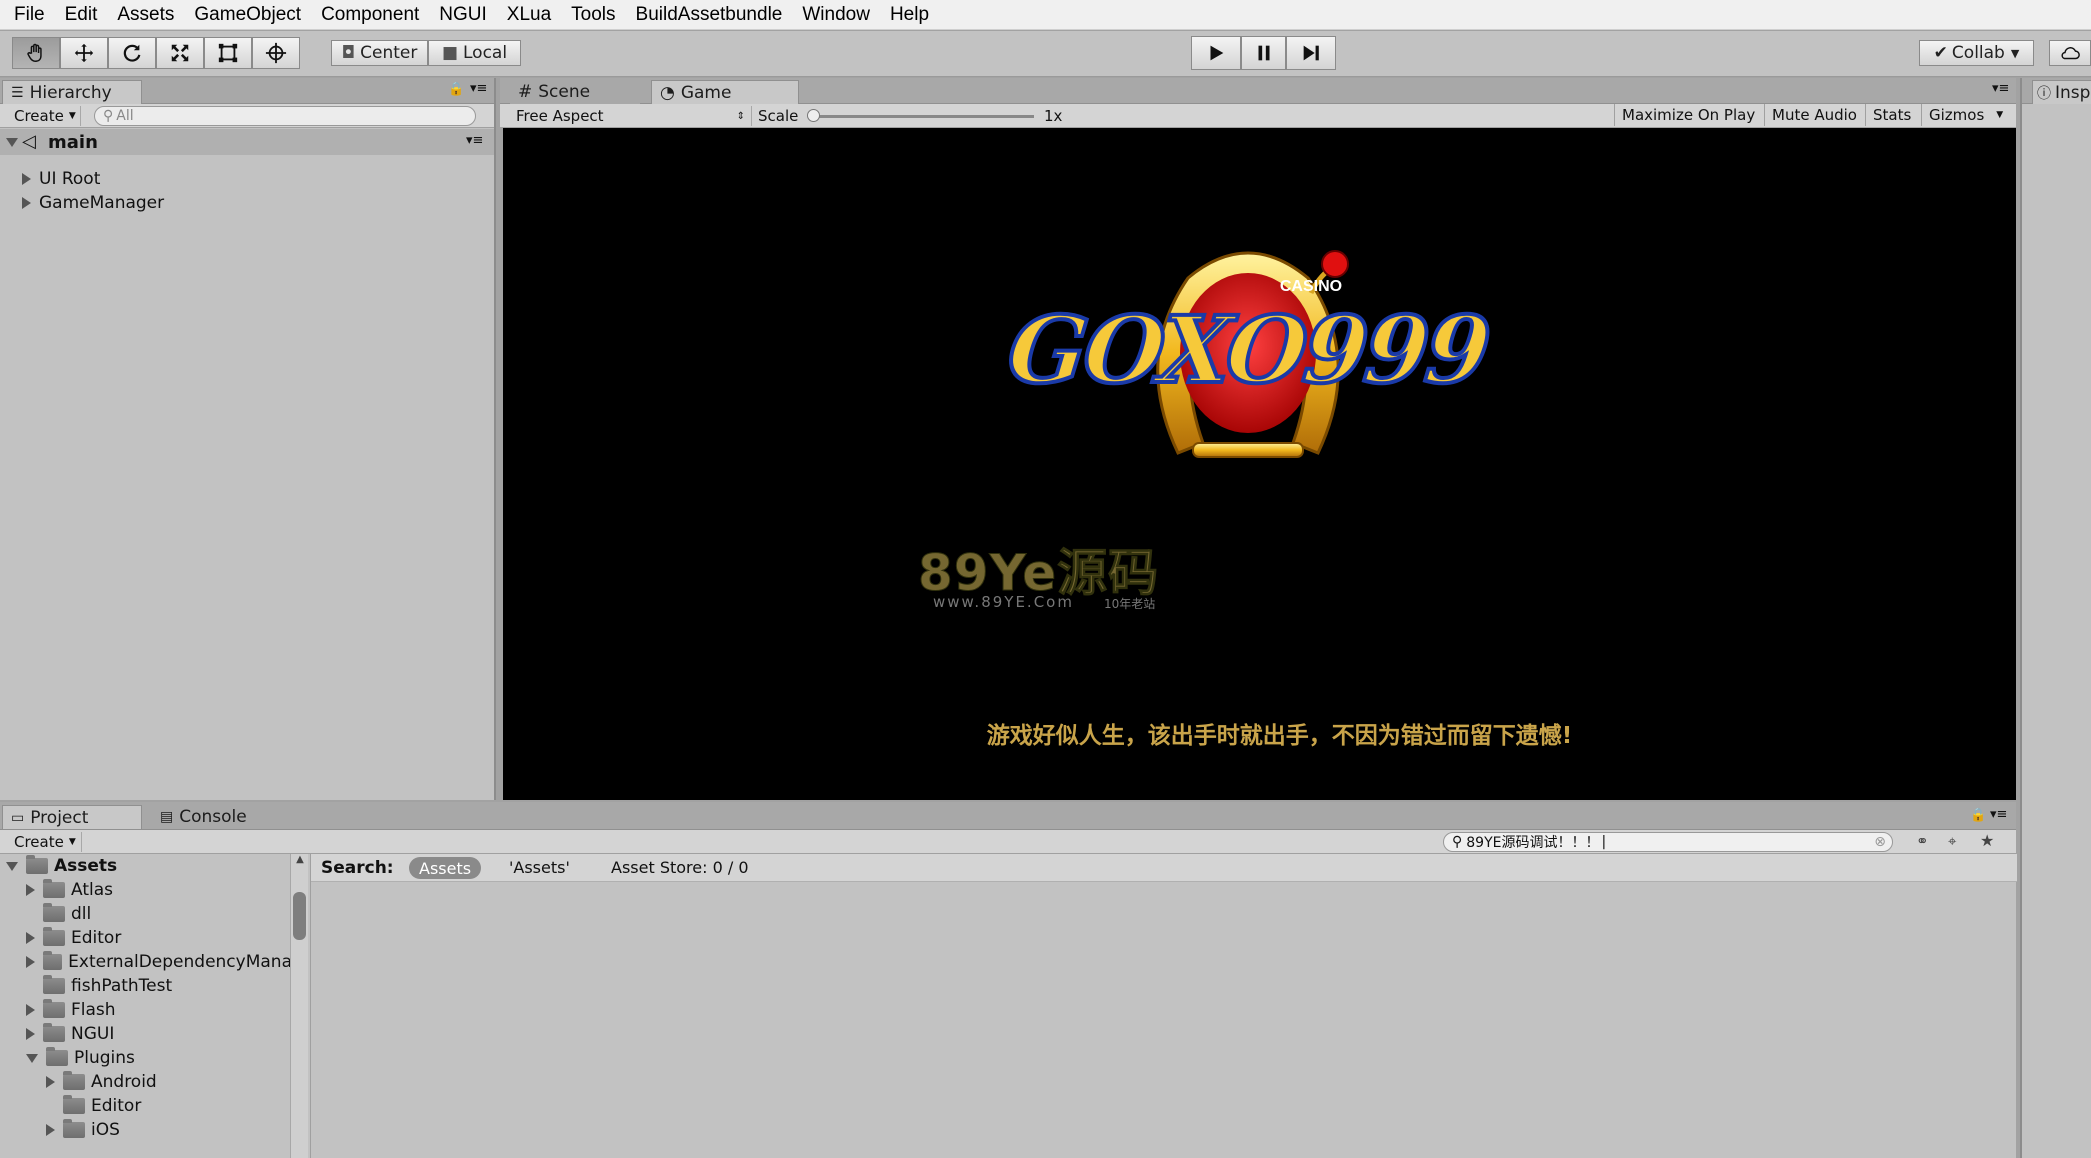  What do you see at coordinates (525, 92) in the screenshot?
I see `grid-icon: #` at bounding box center [525, 92].